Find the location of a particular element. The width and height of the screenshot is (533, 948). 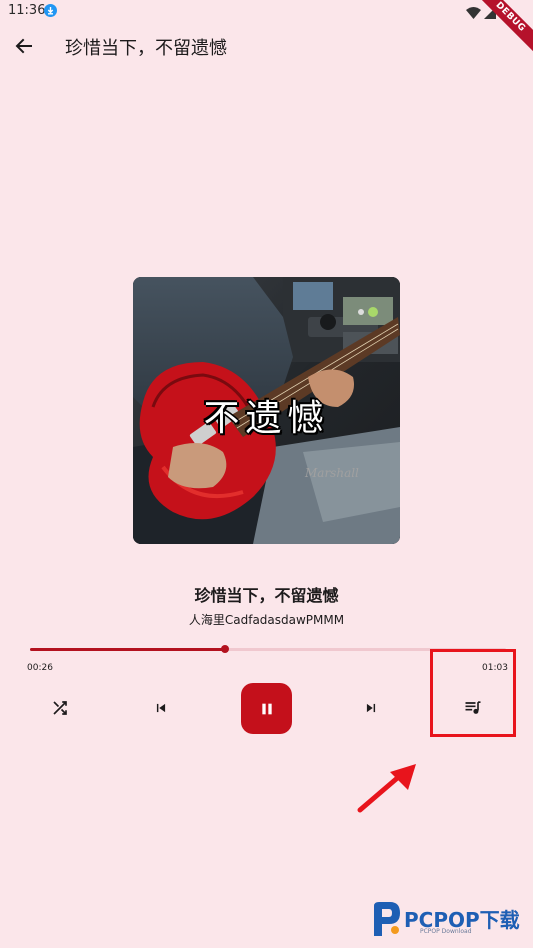

skip-next-icon is located at coordinates (371, 708).